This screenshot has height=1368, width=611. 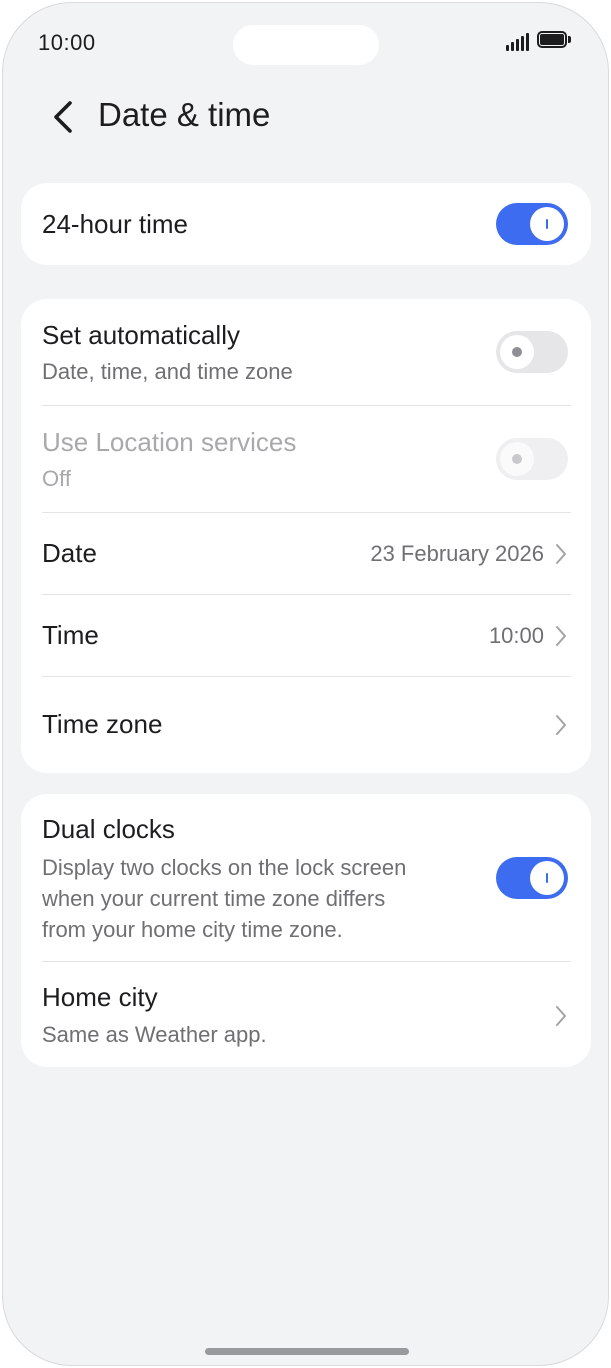 What do you see at coordinates (306, 553) in the screenshot?
I see `date-row: Date 23 February 2026` at bounding box center [306, 553].